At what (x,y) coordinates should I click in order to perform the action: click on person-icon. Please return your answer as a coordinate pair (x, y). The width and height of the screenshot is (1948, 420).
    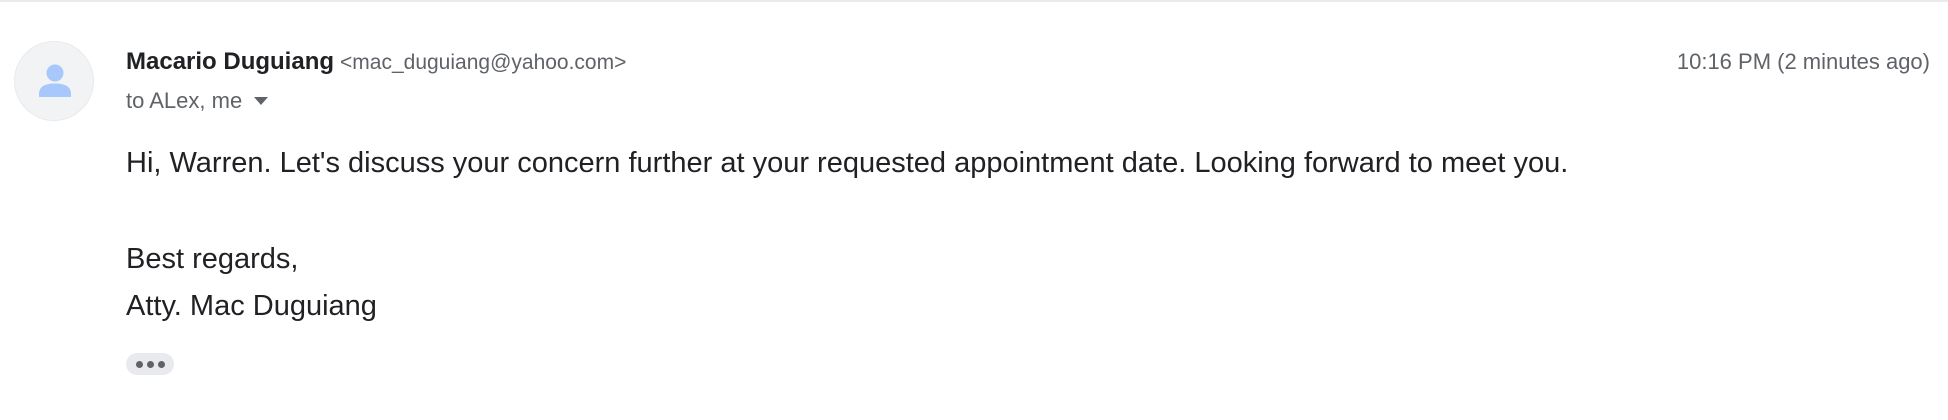
    Looking at the image, I should click on (55, 80).